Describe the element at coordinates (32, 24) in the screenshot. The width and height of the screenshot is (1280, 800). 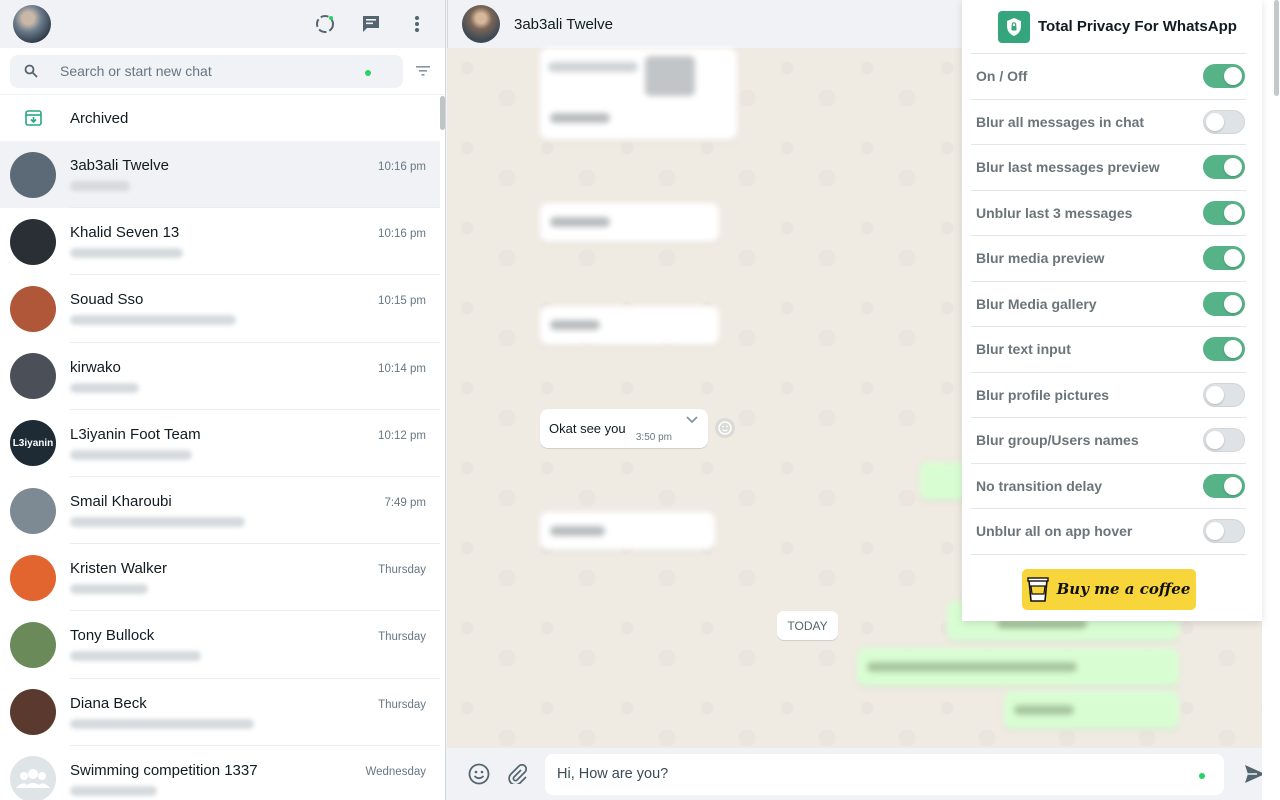
I see `my-profile-avatar` at that location.